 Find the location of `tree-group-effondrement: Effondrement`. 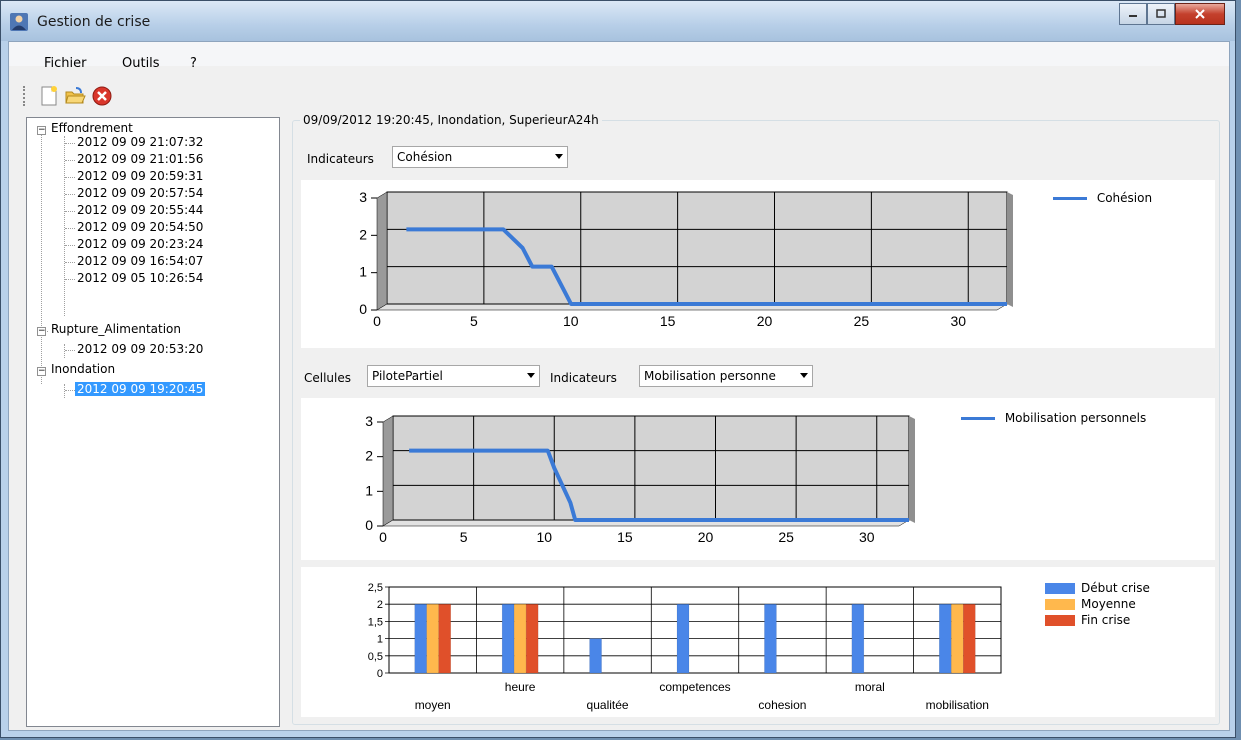

tree-group-effondrement: Effondrement is located at coordinates (92, 128).